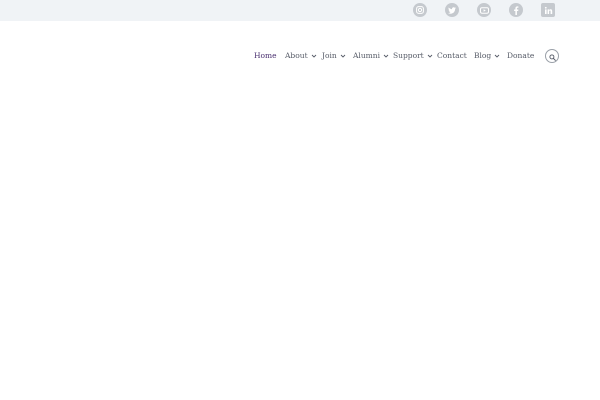 This screenshot has width=600, height=400. I want to click on linkedin-icon, so click(548, 10).